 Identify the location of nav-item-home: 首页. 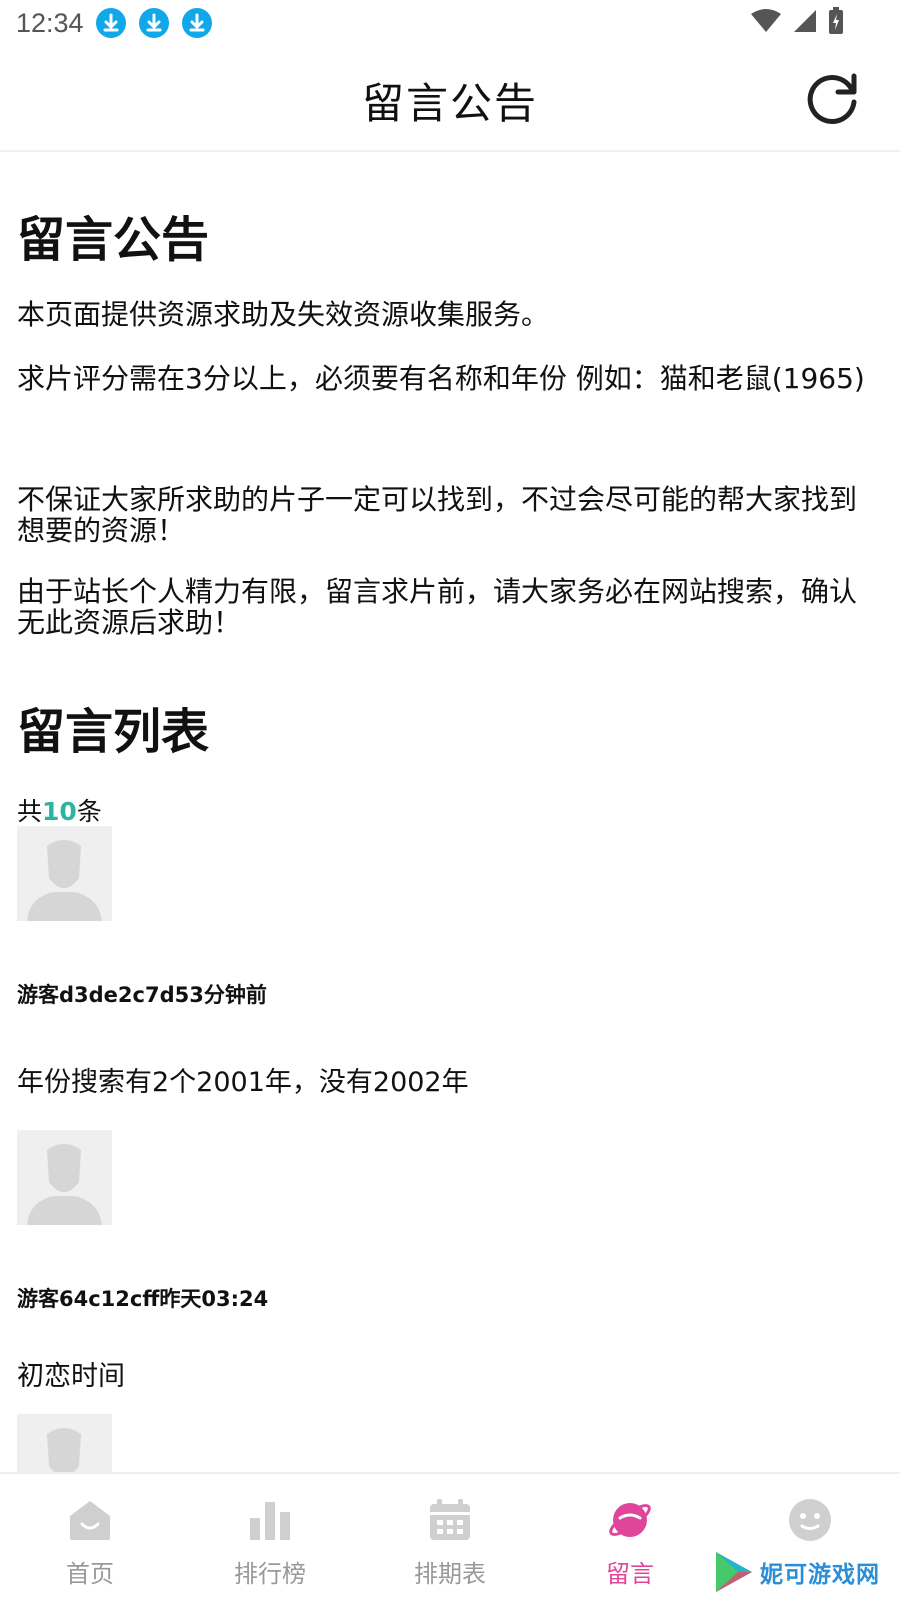
(90, 1537).